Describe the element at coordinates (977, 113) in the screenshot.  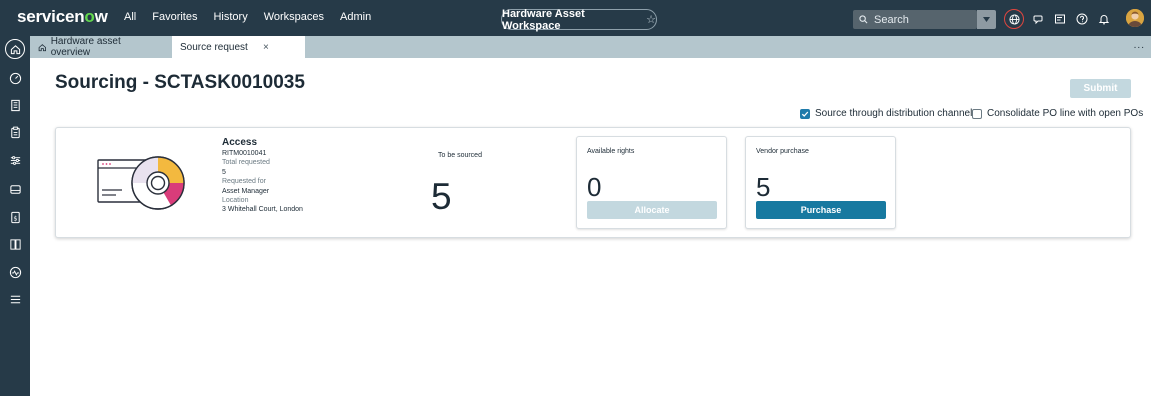
I see `consolidate-po-checkbox` at that location.